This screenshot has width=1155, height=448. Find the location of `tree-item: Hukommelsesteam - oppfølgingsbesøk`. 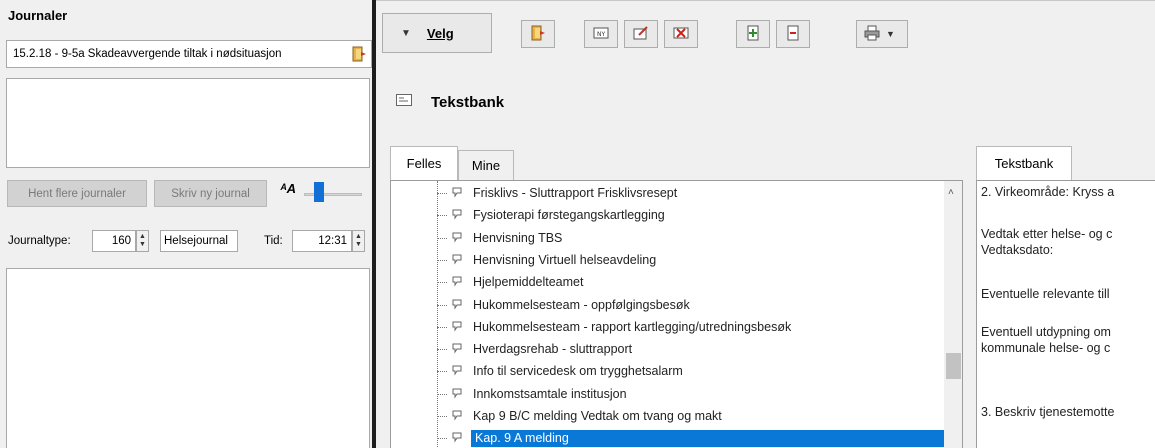

tree-item: Hukommelsesteam - oppfølgingsbesøk is located at coordinates (676, 305).